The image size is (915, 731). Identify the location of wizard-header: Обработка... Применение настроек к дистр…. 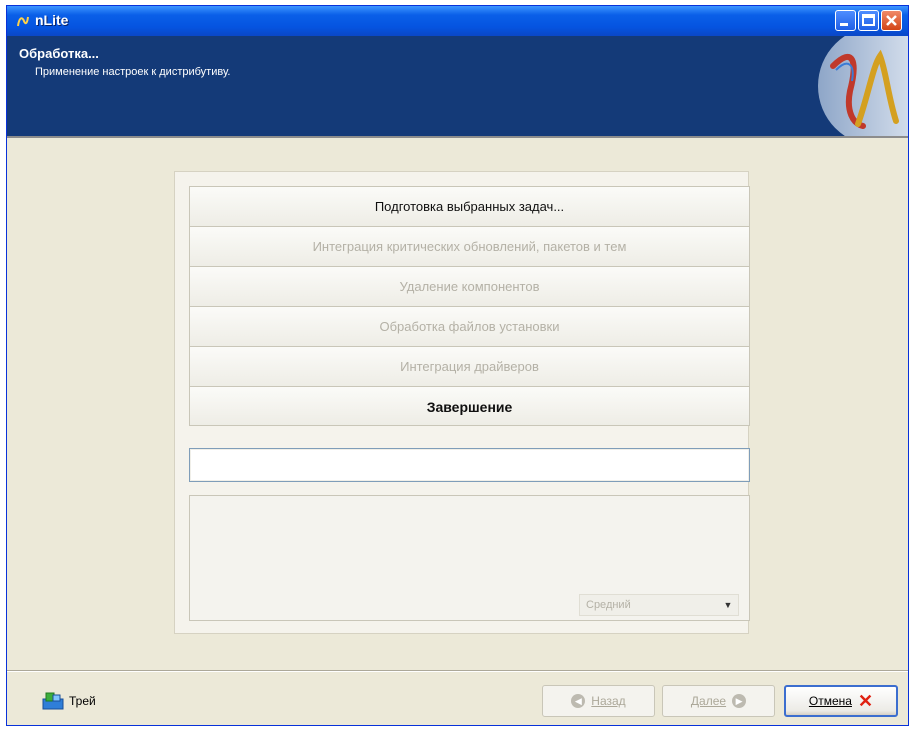
(457, 86).